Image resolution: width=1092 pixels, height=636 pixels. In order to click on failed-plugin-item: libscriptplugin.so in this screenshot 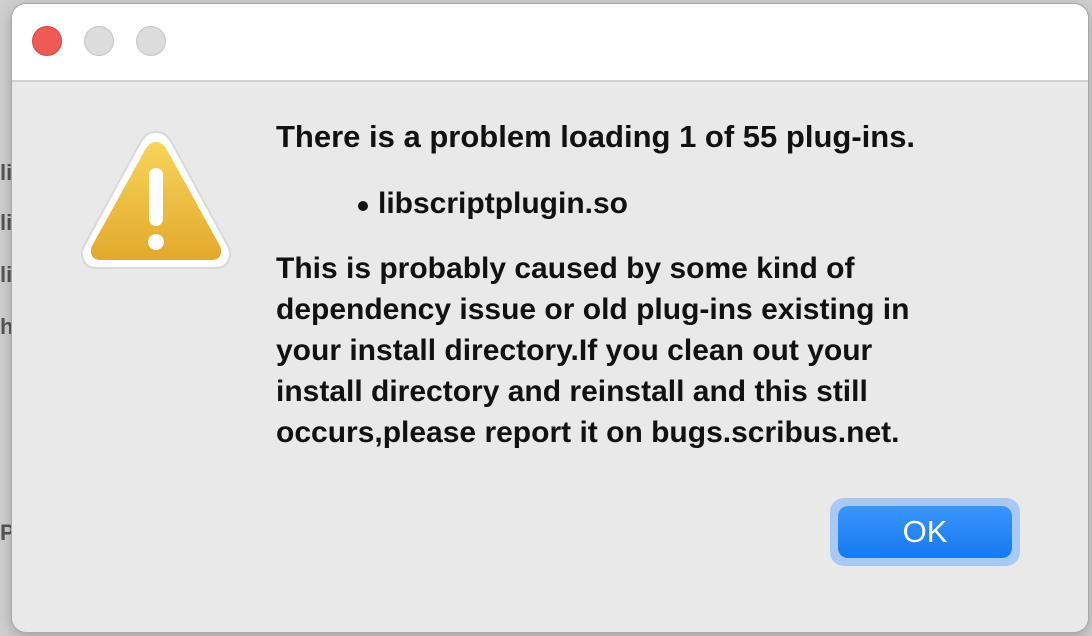, I will do `click(706, 204)`.